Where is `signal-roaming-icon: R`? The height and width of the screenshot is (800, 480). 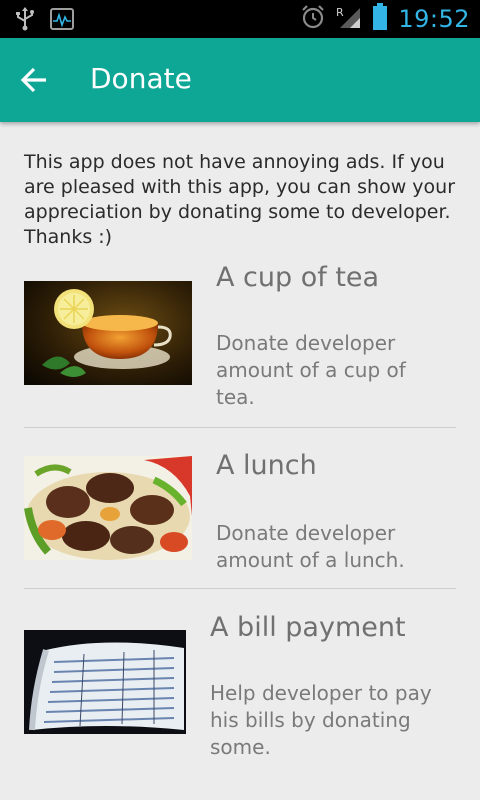
signal-roaming-icon: R is located at coordinates (349, 19).